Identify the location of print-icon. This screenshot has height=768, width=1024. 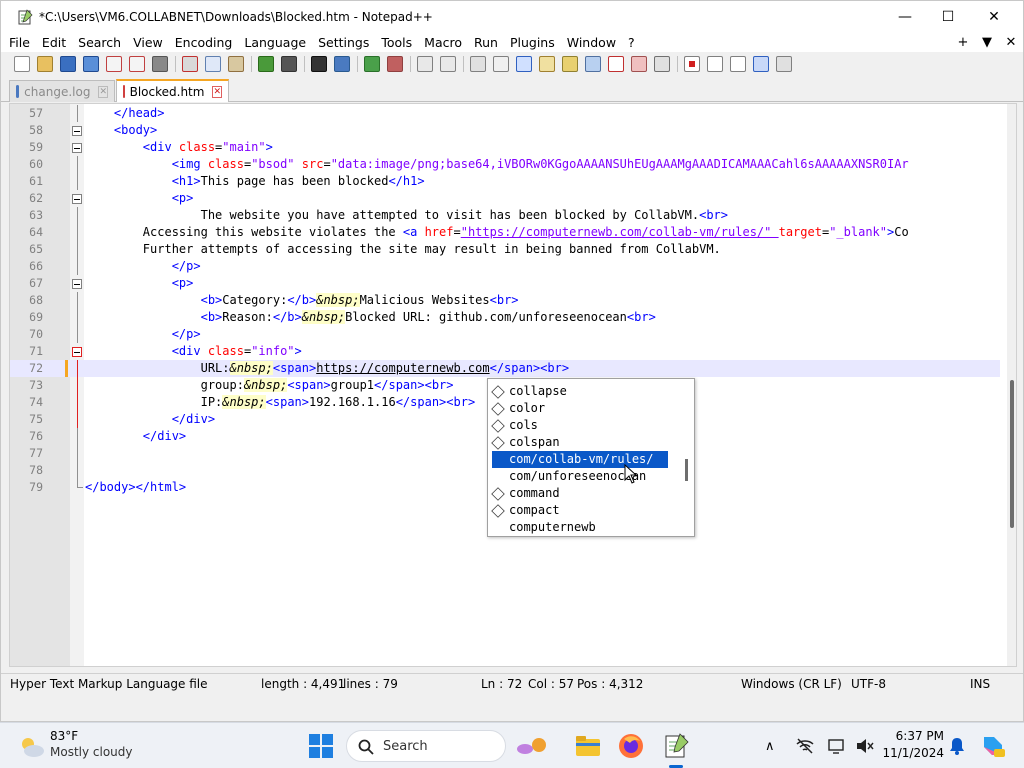
(160, 63).